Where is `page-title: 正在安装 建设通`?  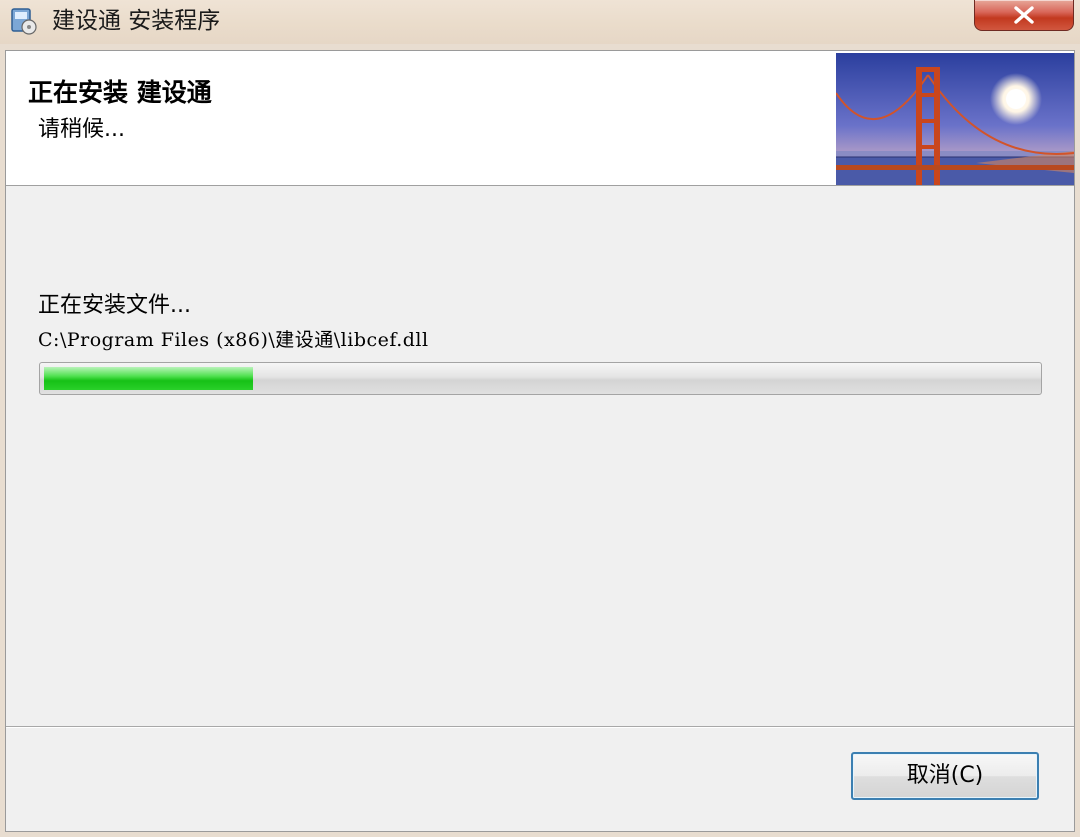 page-title: 正在安装 建设通 is located at coordinates (120, 92).